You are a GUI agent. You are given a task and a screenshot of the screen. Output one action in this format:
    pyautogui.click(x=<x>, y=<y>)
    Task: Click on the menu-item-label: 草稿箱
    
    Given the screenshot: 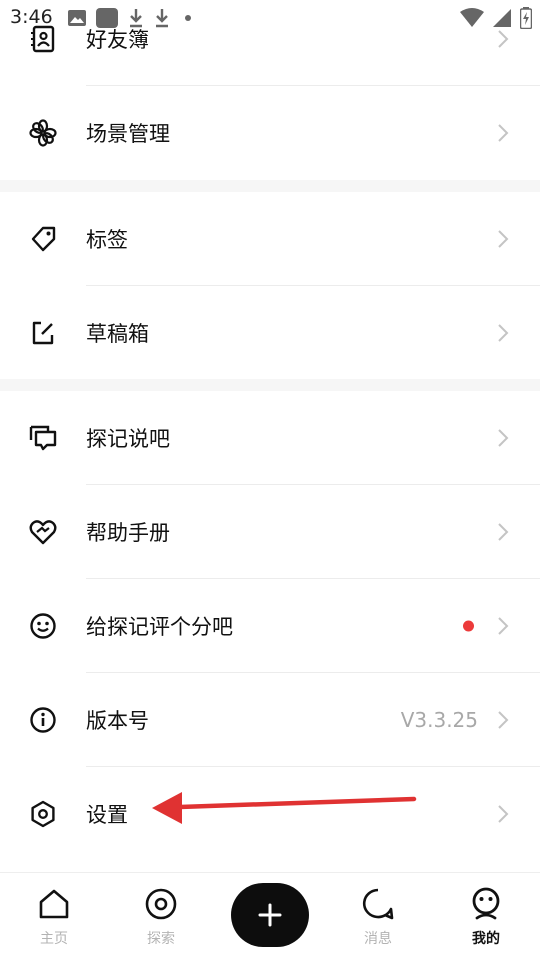 What is the action you would take?
    pyautogui.click(x=117, y=334)
    